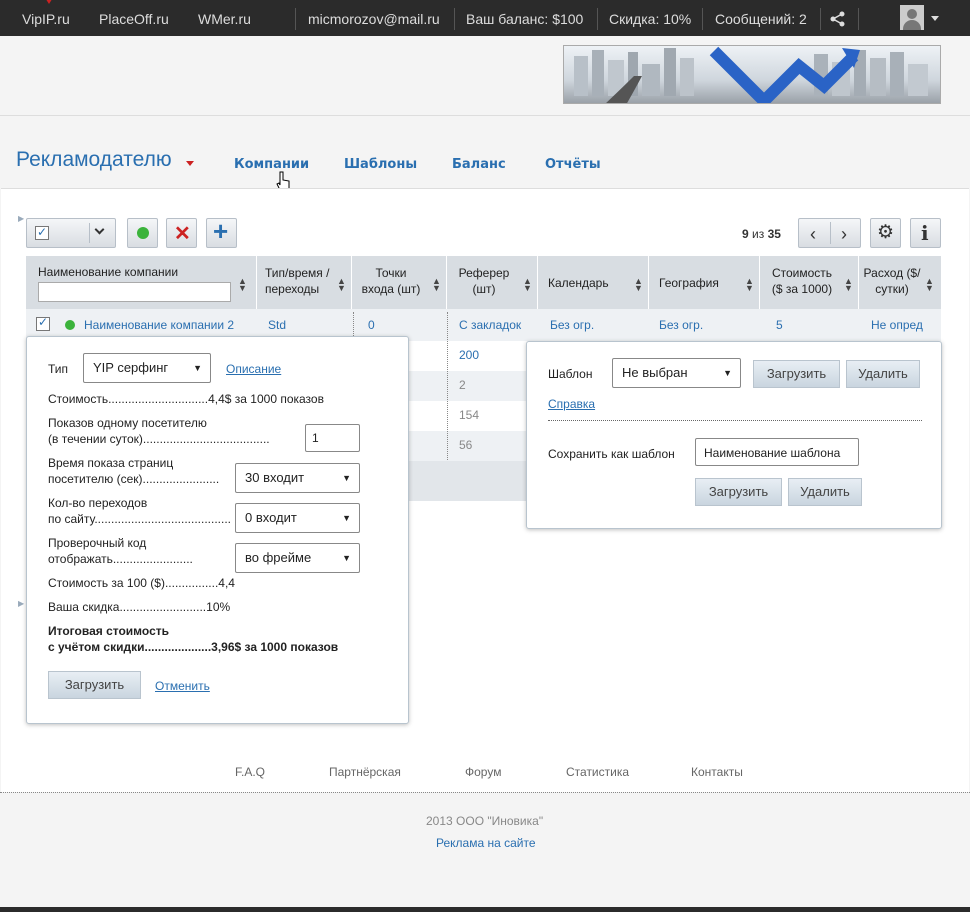 The image size is (970, 912). What do you see at coordinates (141, 583) in the screenshot?
I see `cost100-line: Стоимость за 100 ($)................4,4` at bounding box center [141, 583].